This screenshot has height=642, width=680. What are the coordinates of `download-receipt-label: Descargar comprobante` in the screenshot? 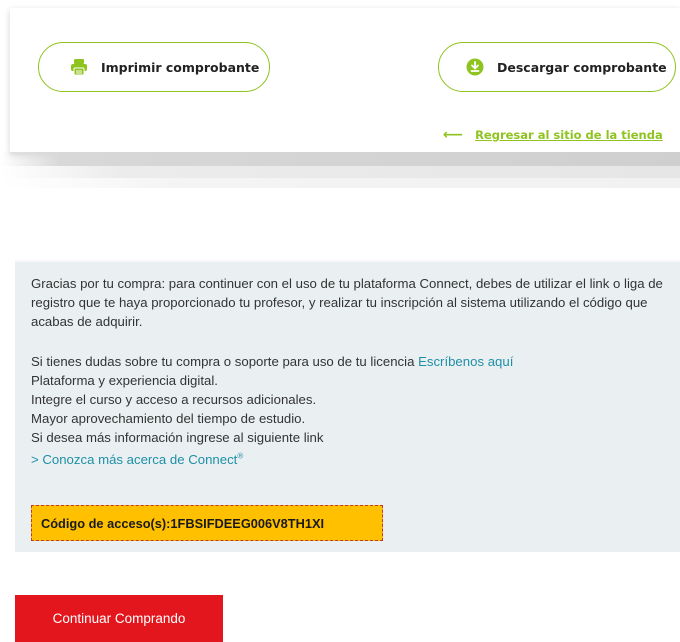 It's located at (582, 67).